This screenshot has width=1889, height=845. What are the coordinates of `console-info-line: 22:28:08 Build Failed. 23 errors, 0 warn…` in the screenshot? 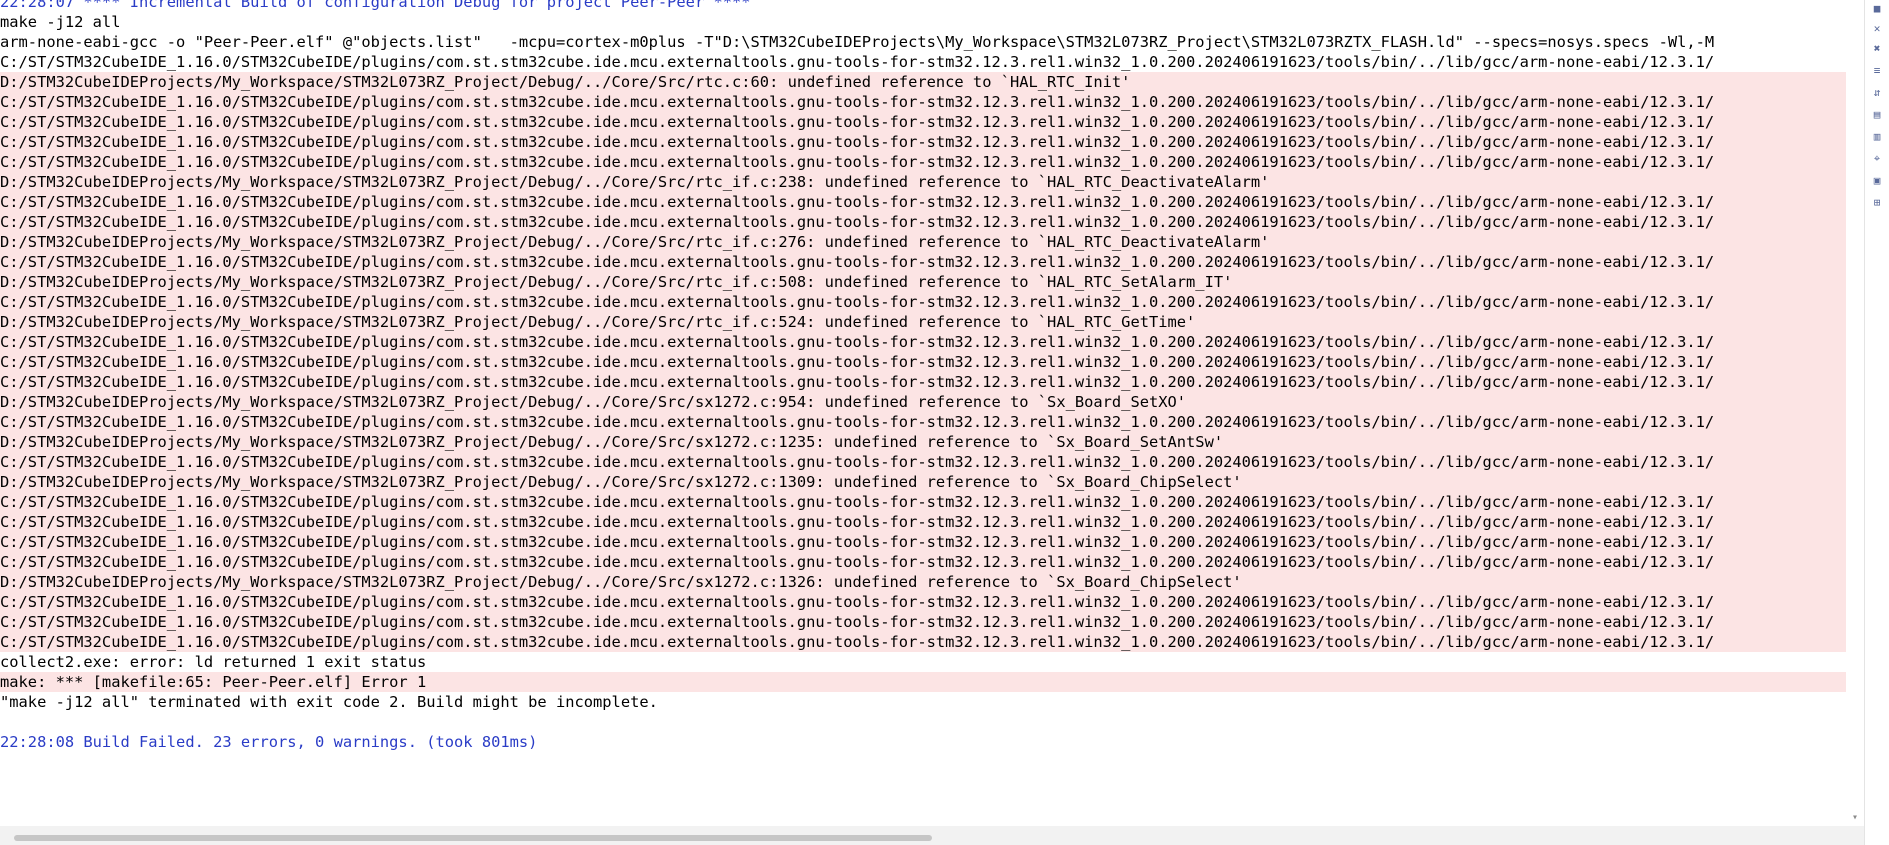 It's located at (269, 742).